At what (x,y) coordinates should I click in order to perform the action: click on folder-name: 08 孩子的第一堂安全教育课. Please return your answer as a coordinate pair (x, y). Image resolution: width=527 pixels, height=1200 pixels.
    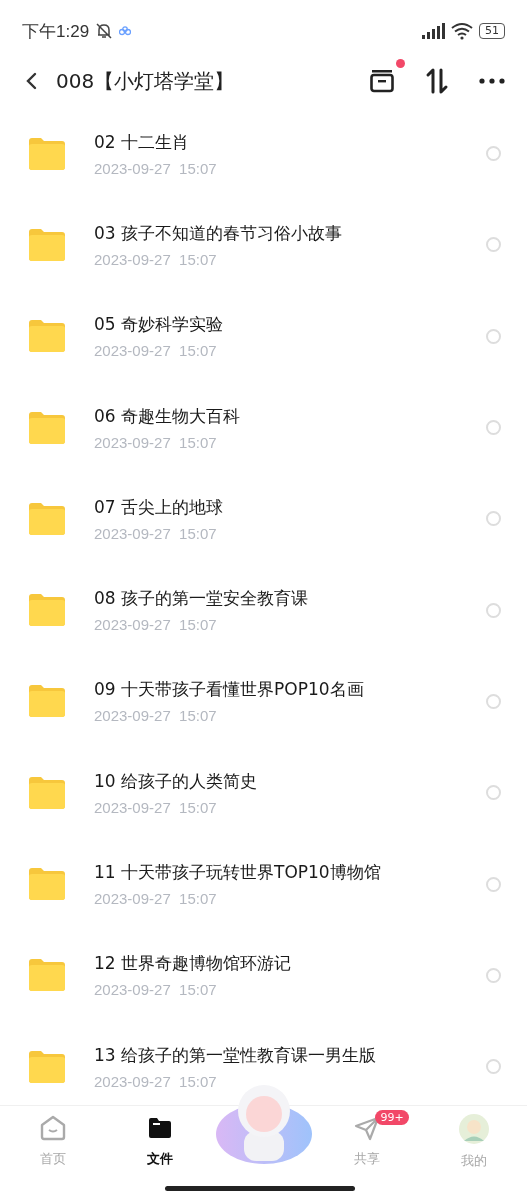
    Looking at the image, I should click on (290, 599).